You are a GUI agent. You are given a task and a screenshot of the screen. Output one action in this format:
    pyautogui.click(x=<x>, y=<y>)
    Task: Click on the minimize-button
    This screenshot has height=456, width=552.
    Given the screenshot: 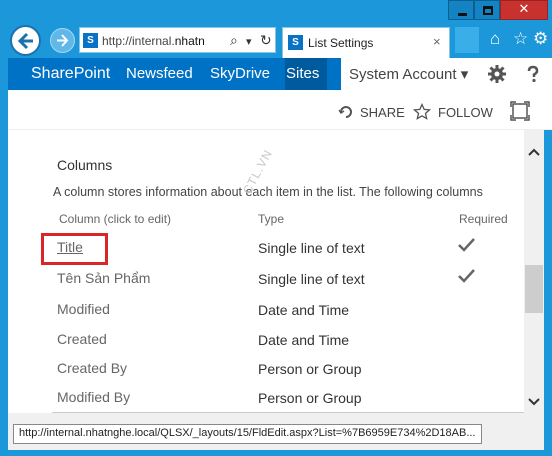 What is the action you would take?
    pyautogui.click(x=461, y=10)
    